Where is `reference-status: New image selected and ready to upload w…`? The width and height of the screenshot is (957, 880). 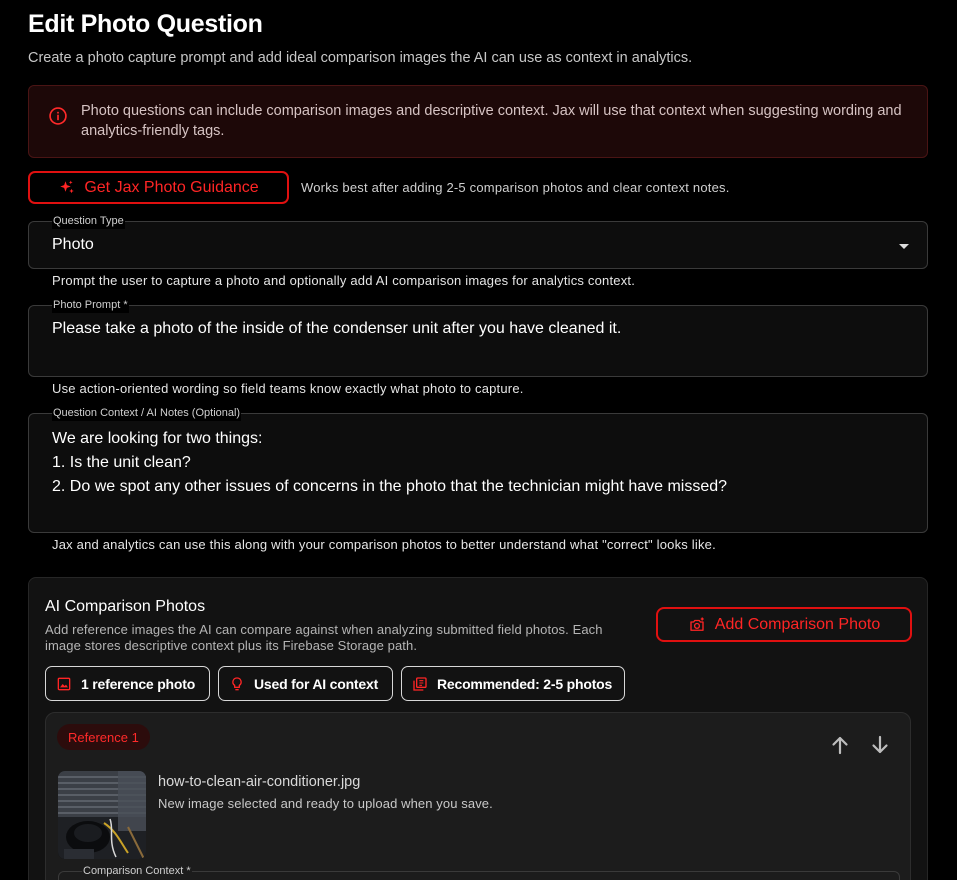 reference-status: New image selected and ready to upload w… is located at coordinates (325, 803).